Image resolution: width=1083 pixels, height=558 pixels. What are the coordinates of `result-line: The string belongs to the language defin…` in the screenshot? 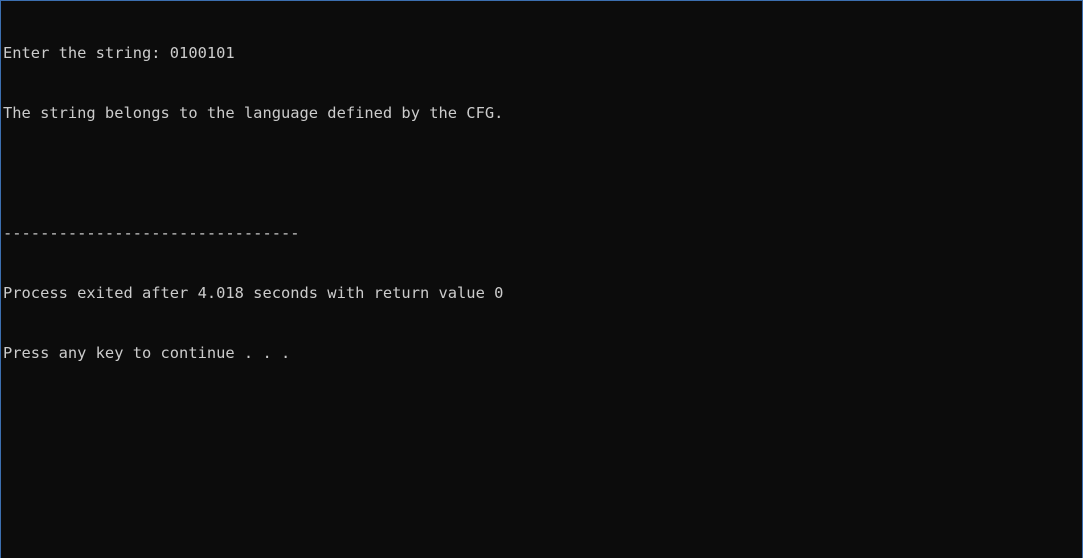 It's located at (253, 113).